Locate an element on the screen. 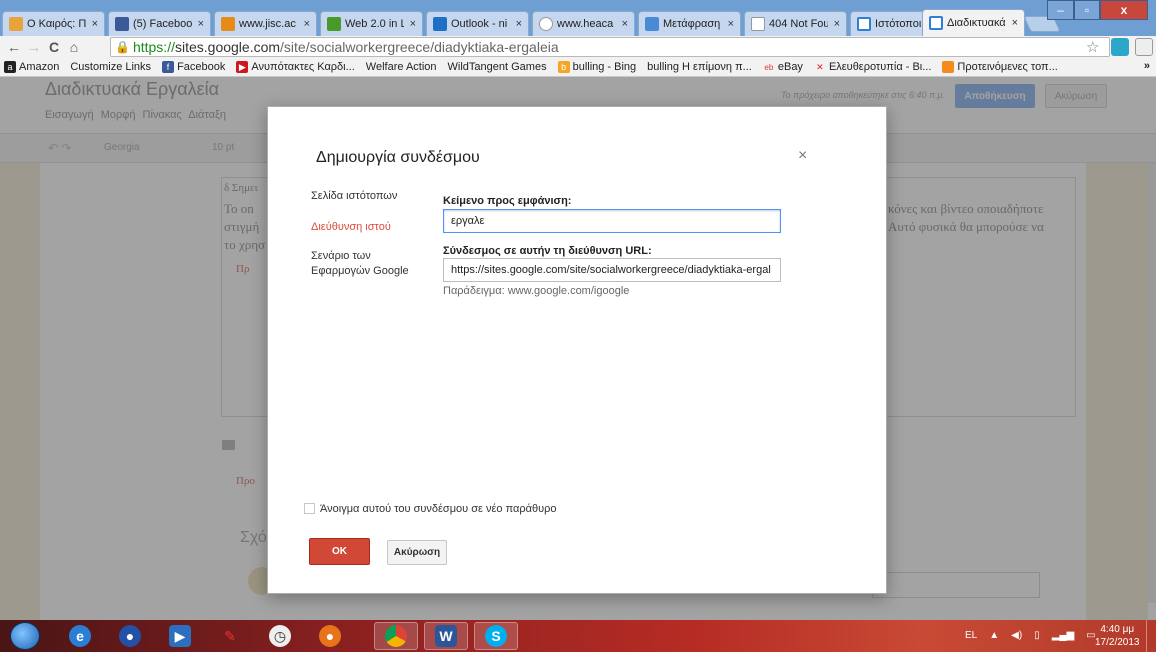  cancel-button: Ακύρωση is located at coordinates (417, 552).